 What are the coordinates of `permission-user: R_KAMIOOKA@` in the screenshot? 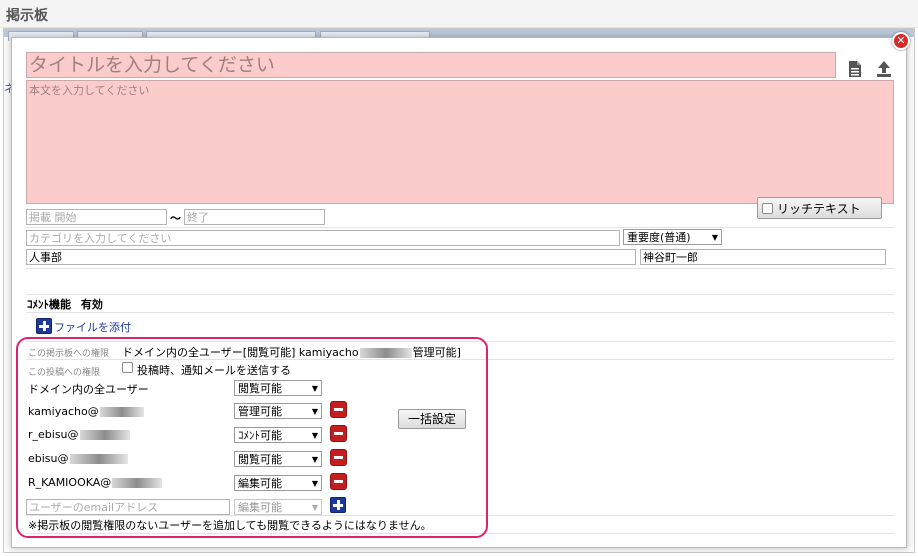 It's located at (95, 482).